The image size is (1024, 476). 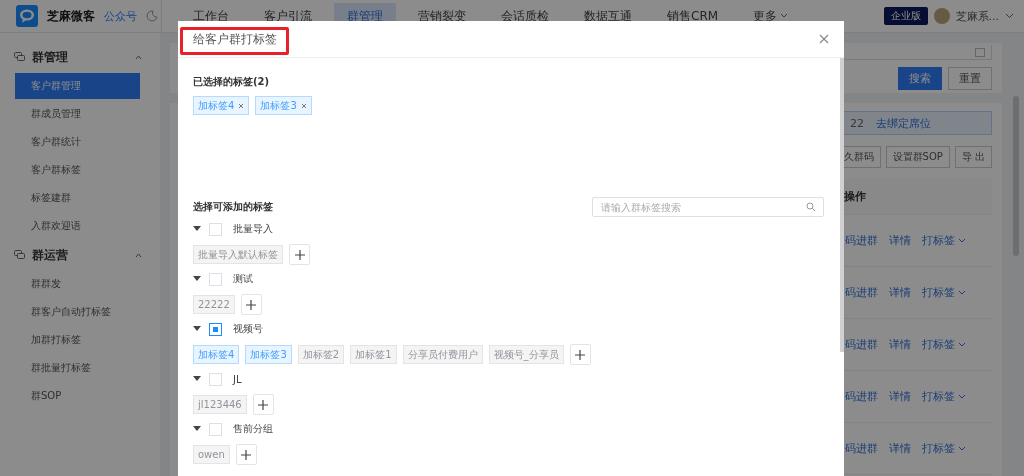 I want to click on sidebar-item: 群群发, so click(x=77, y=284).